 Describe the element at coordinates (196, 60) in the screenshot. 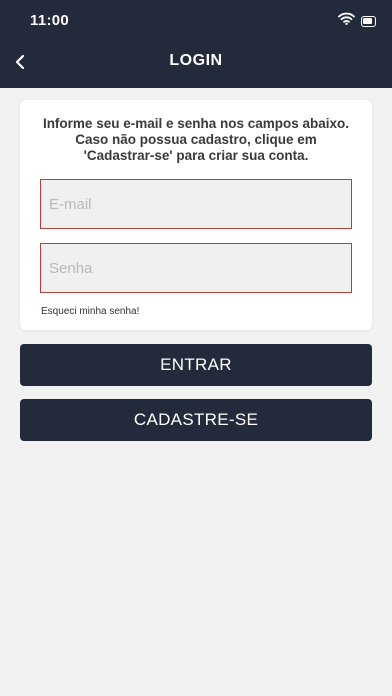

I see `page-title: LOGIN` at that location.